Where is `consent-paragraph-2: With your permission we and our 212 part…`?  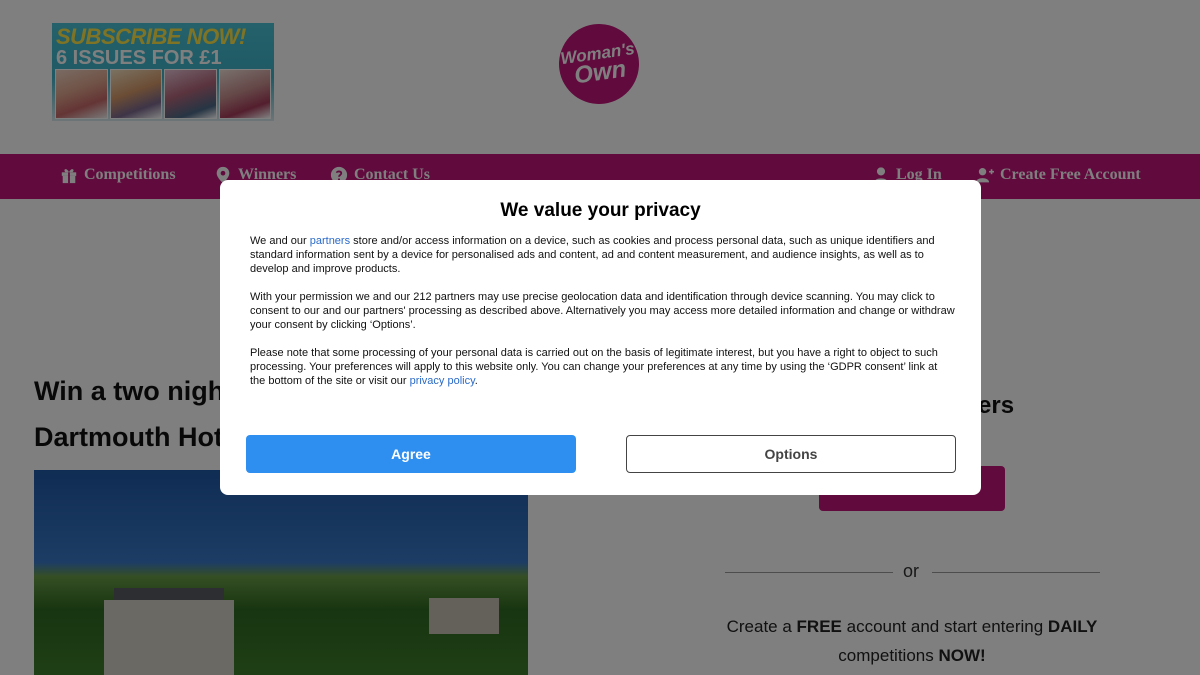 consent-paragraph-2: With your permission we and our 212 part… is located at coordinates (602, 311).